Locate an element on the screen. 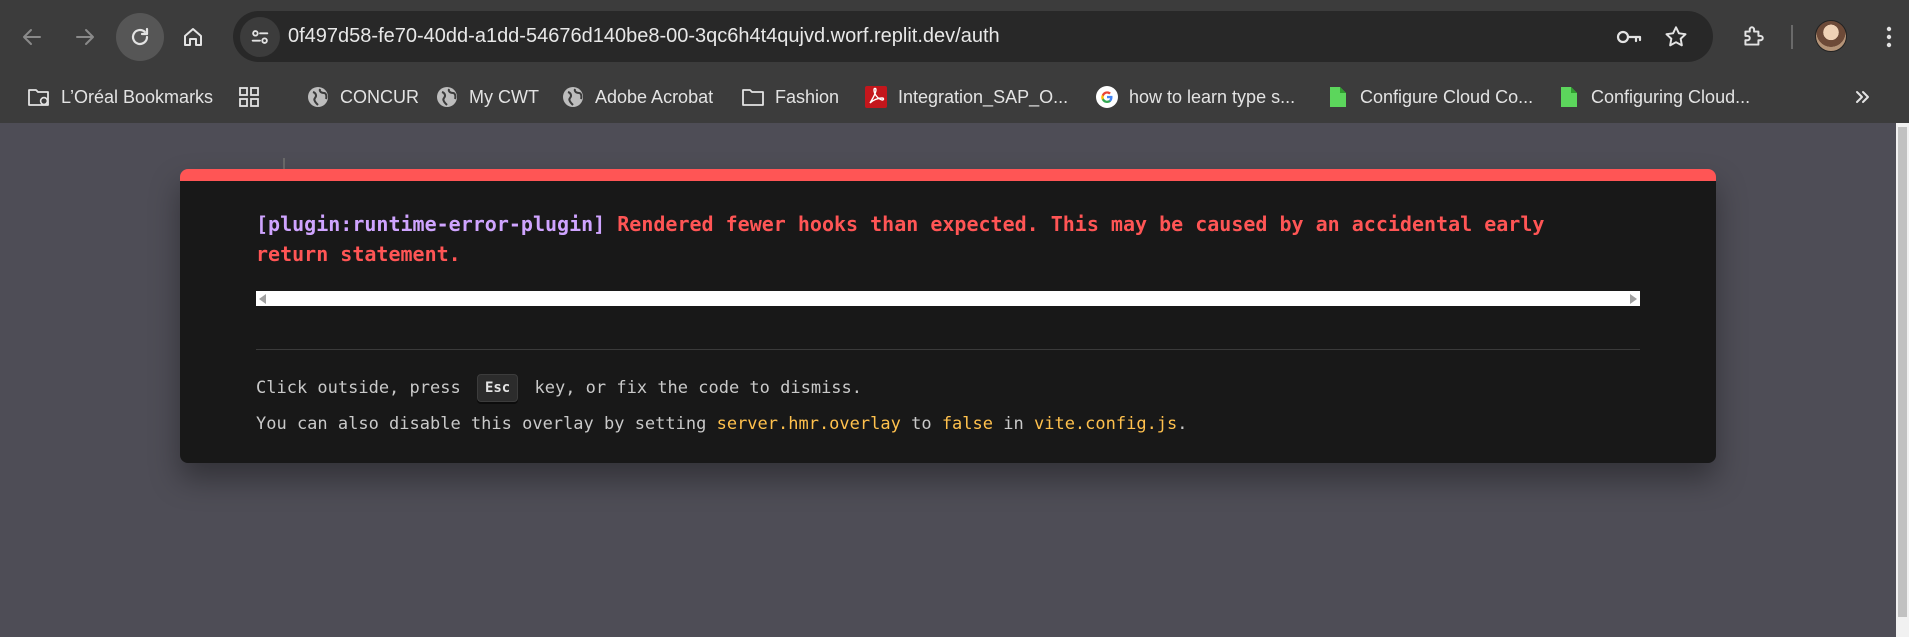  kebab-menu-icon is located at coordinates (1889, 37).